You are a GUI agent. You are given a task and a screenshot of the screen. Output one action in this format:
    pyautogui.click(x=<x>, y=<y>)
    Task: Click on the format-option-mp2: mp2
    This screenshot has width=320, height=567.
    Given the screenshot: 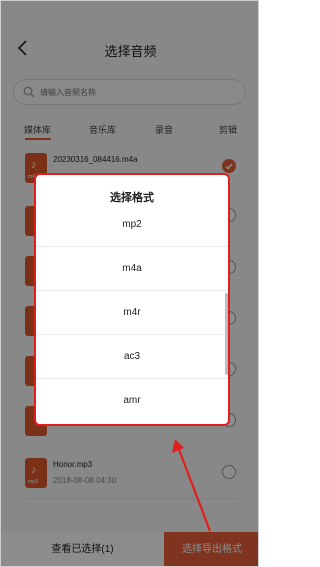 What is the action you would take?
    pyautogui.click(x=132, y=225)
    